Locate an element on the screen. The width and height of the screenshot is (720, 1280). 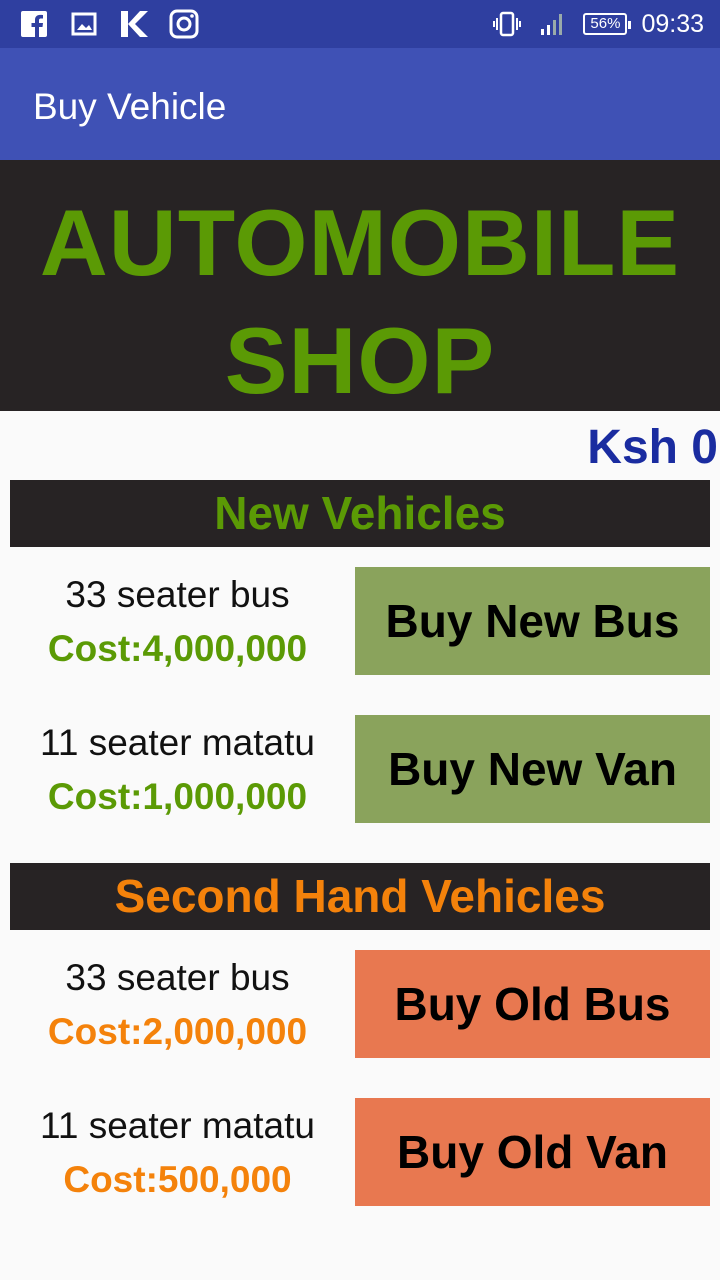
buy-new-bus-button: Buy New Bus is located at coordinates (532, 621).